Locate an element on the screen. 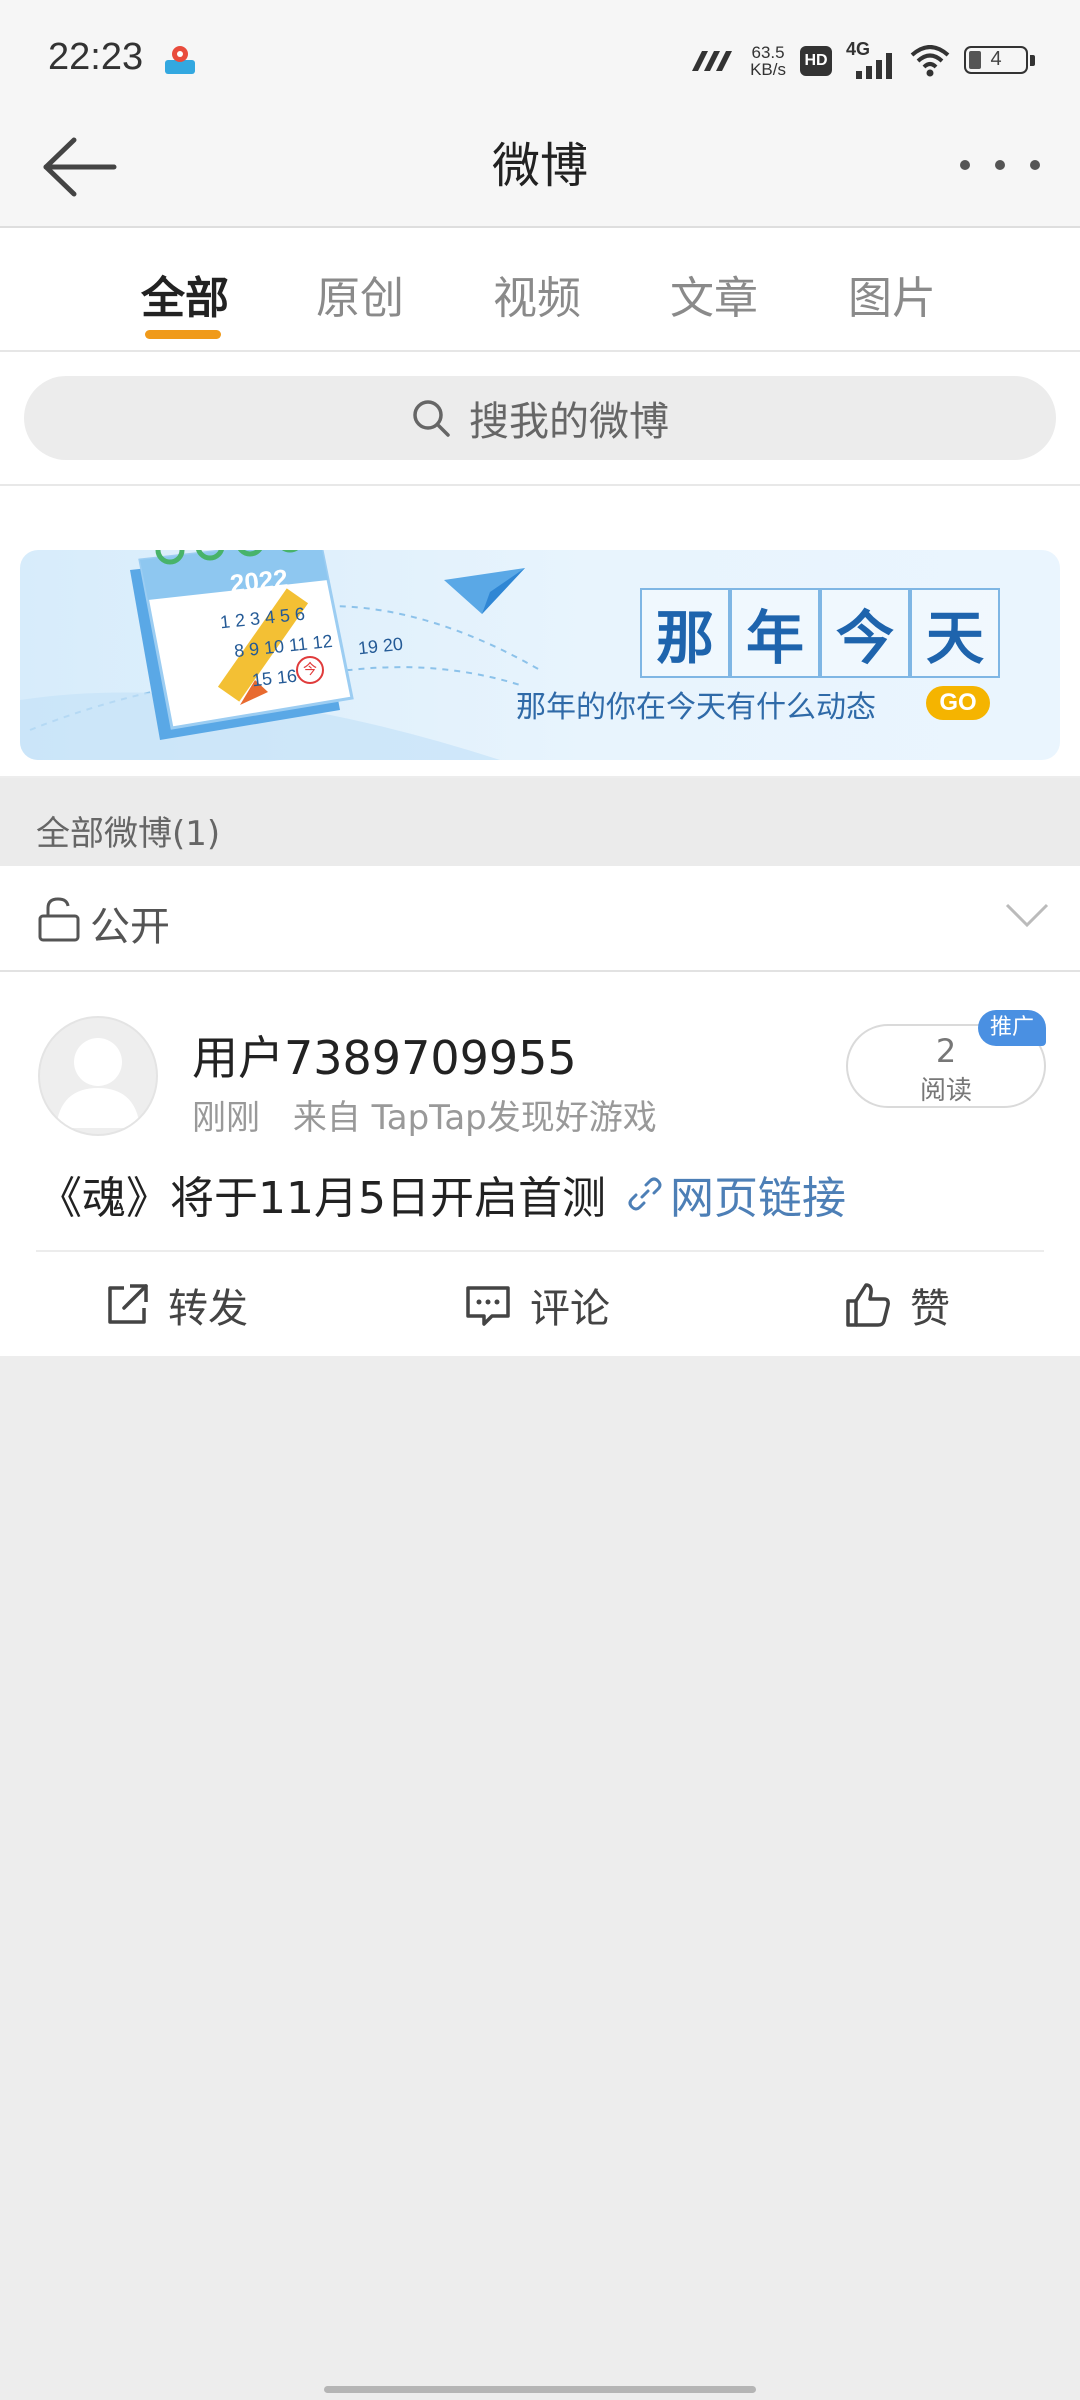  web-link: 网页链接 is located at coordinates (736, 1194).